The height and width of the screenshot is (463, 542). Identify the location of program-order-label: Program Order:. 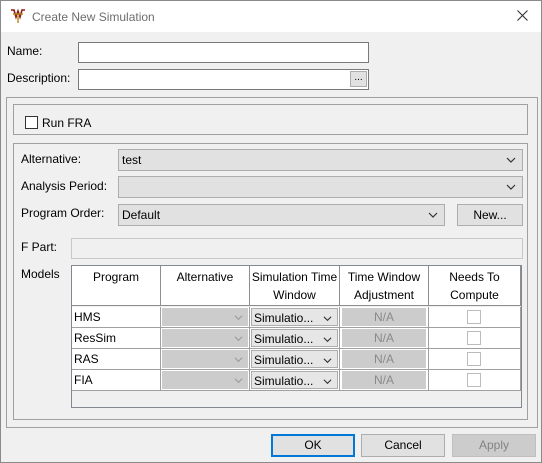
(63, 213).